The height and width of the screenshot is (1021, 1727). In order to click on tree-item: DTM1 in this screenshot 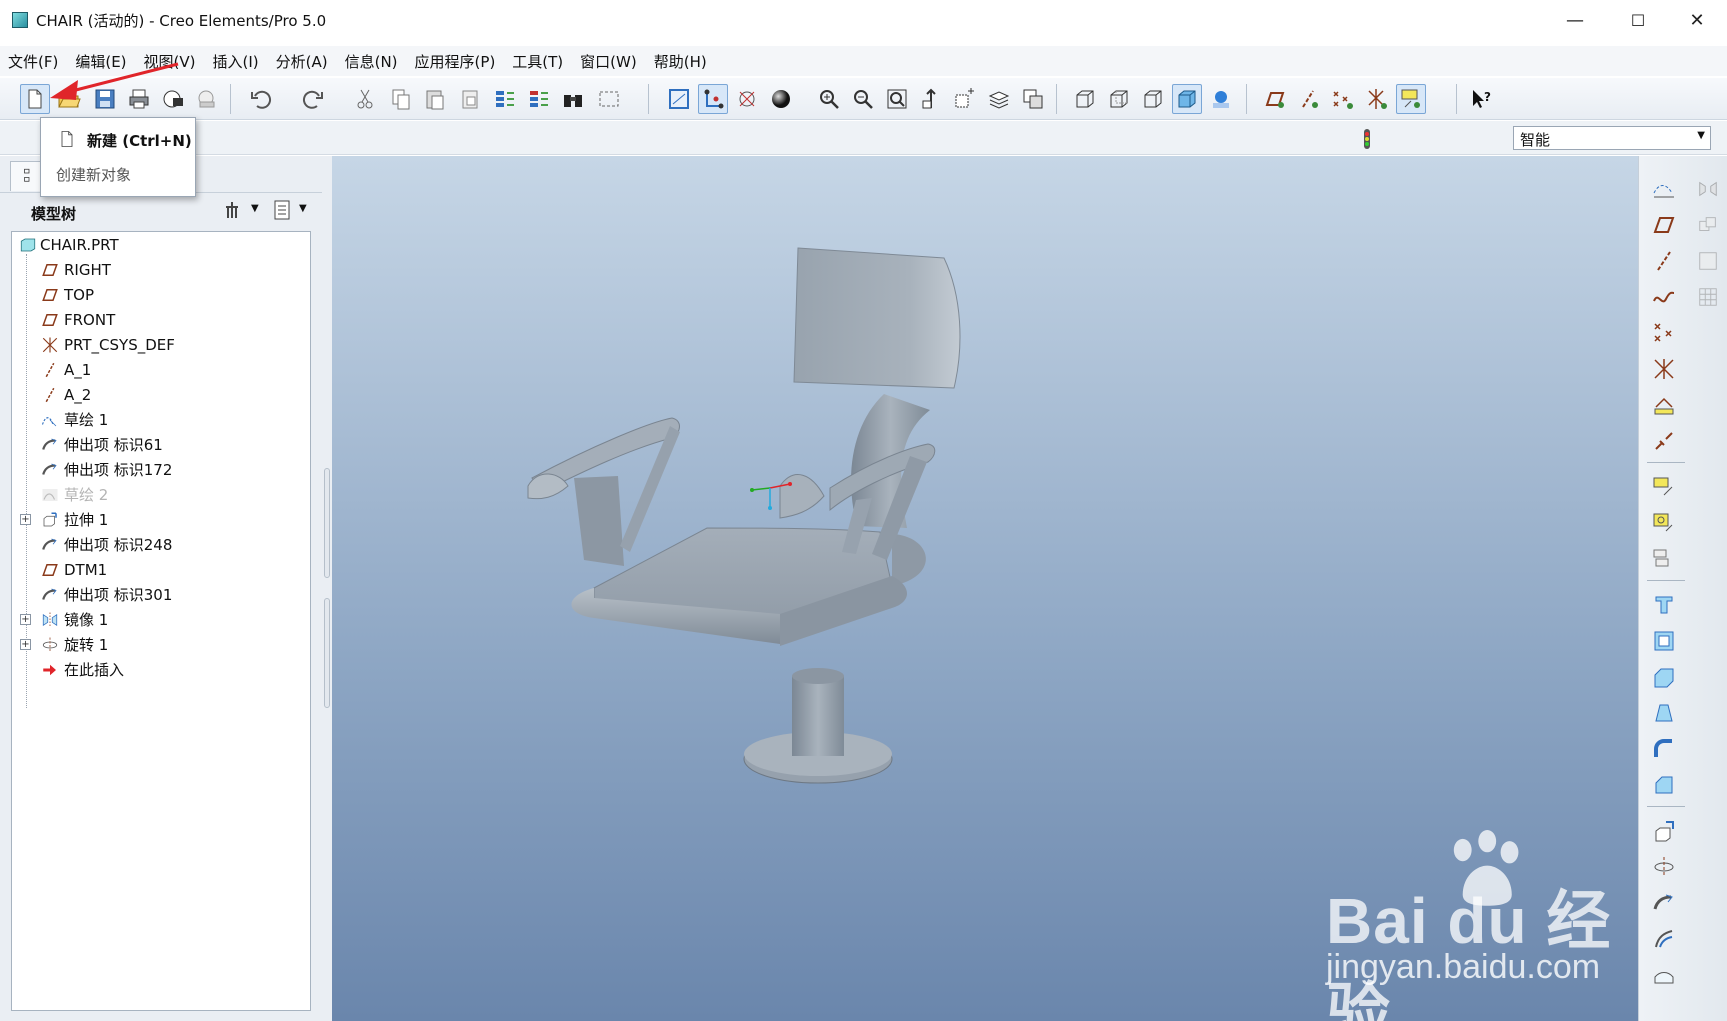, I will do `click(161, 569)`.